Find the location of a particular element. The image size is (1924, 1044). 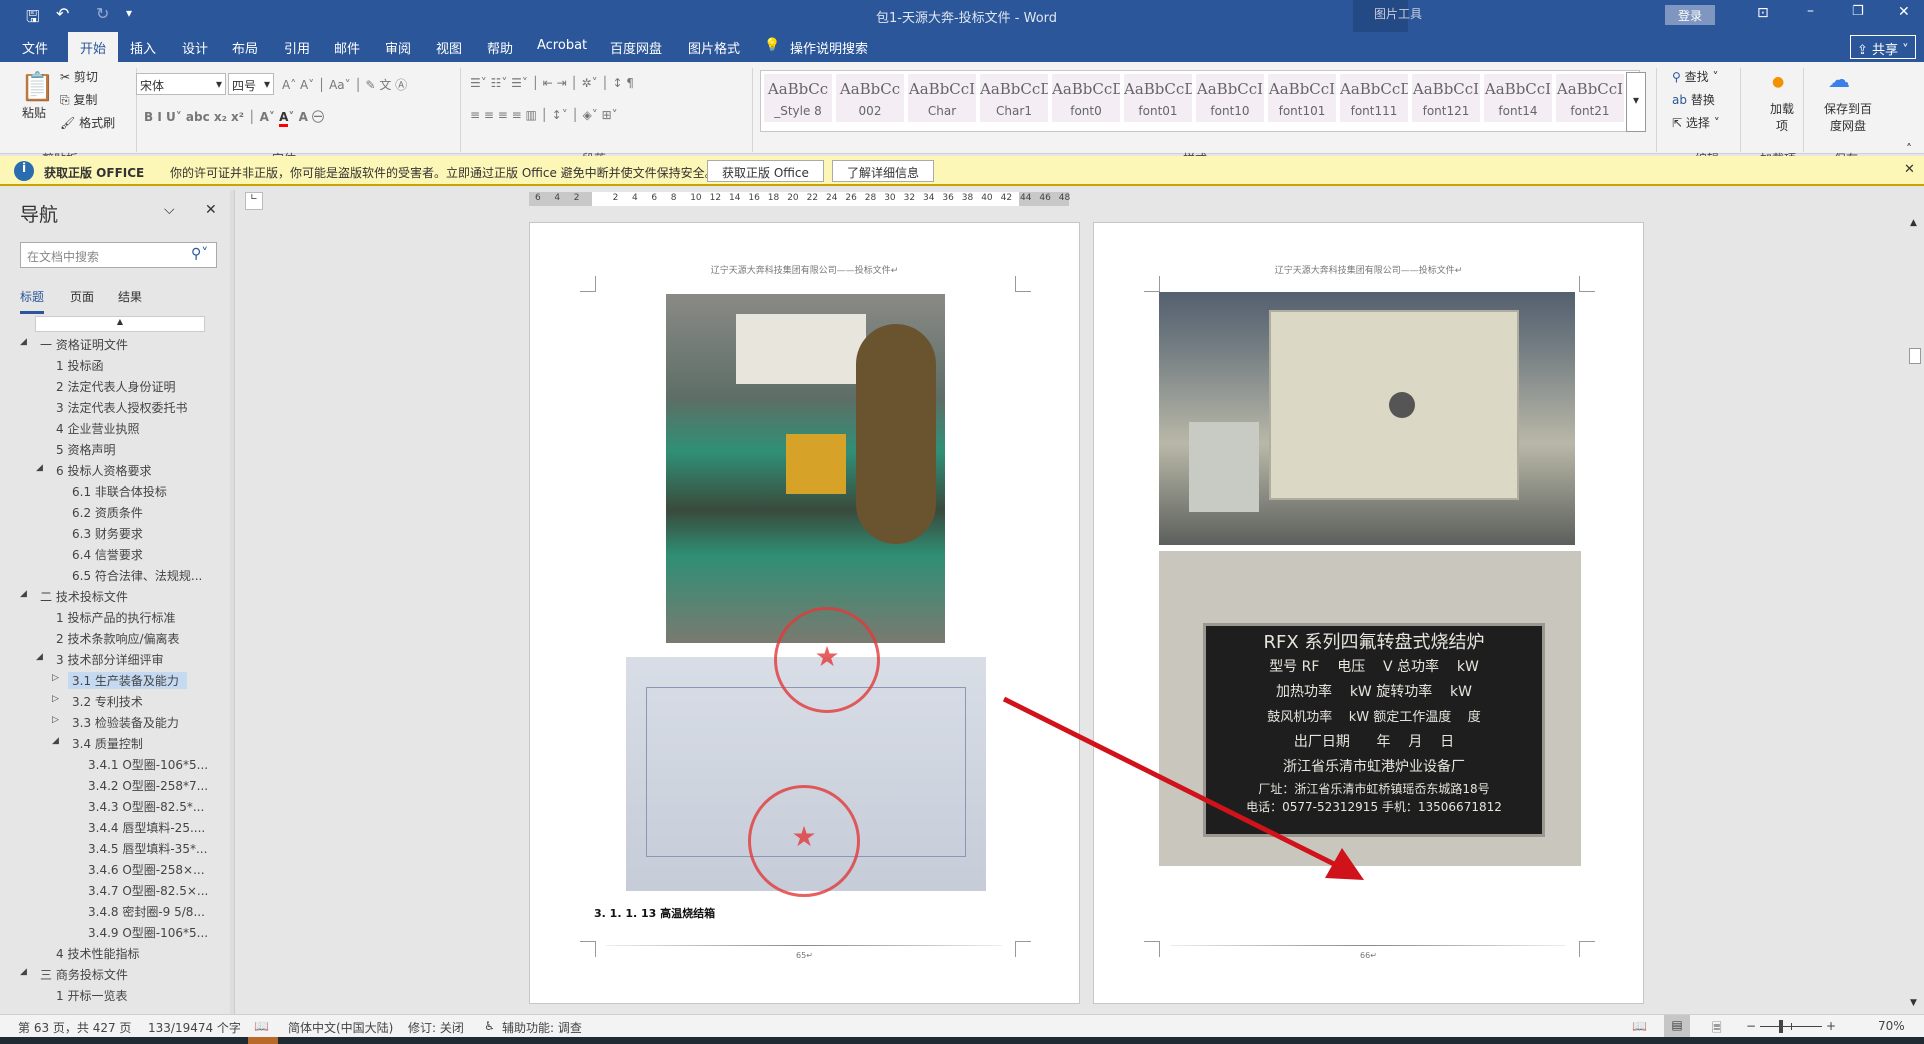

accessibility-status: 辅助功能: 调查 is located at coordinates (542, 1027).